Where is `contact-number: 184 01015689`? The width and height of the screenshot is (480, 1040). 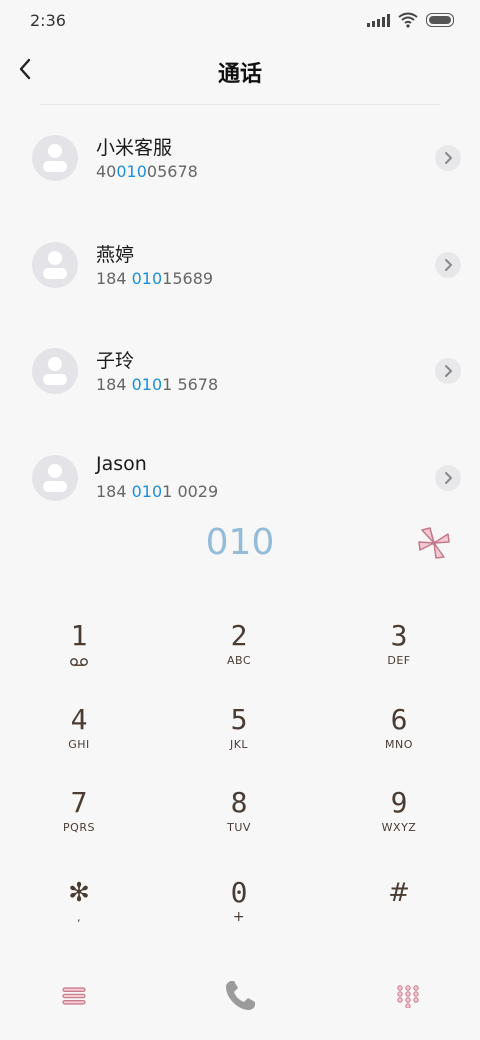
contact-number: 184 01015689 is located at coordinates (155, 278).